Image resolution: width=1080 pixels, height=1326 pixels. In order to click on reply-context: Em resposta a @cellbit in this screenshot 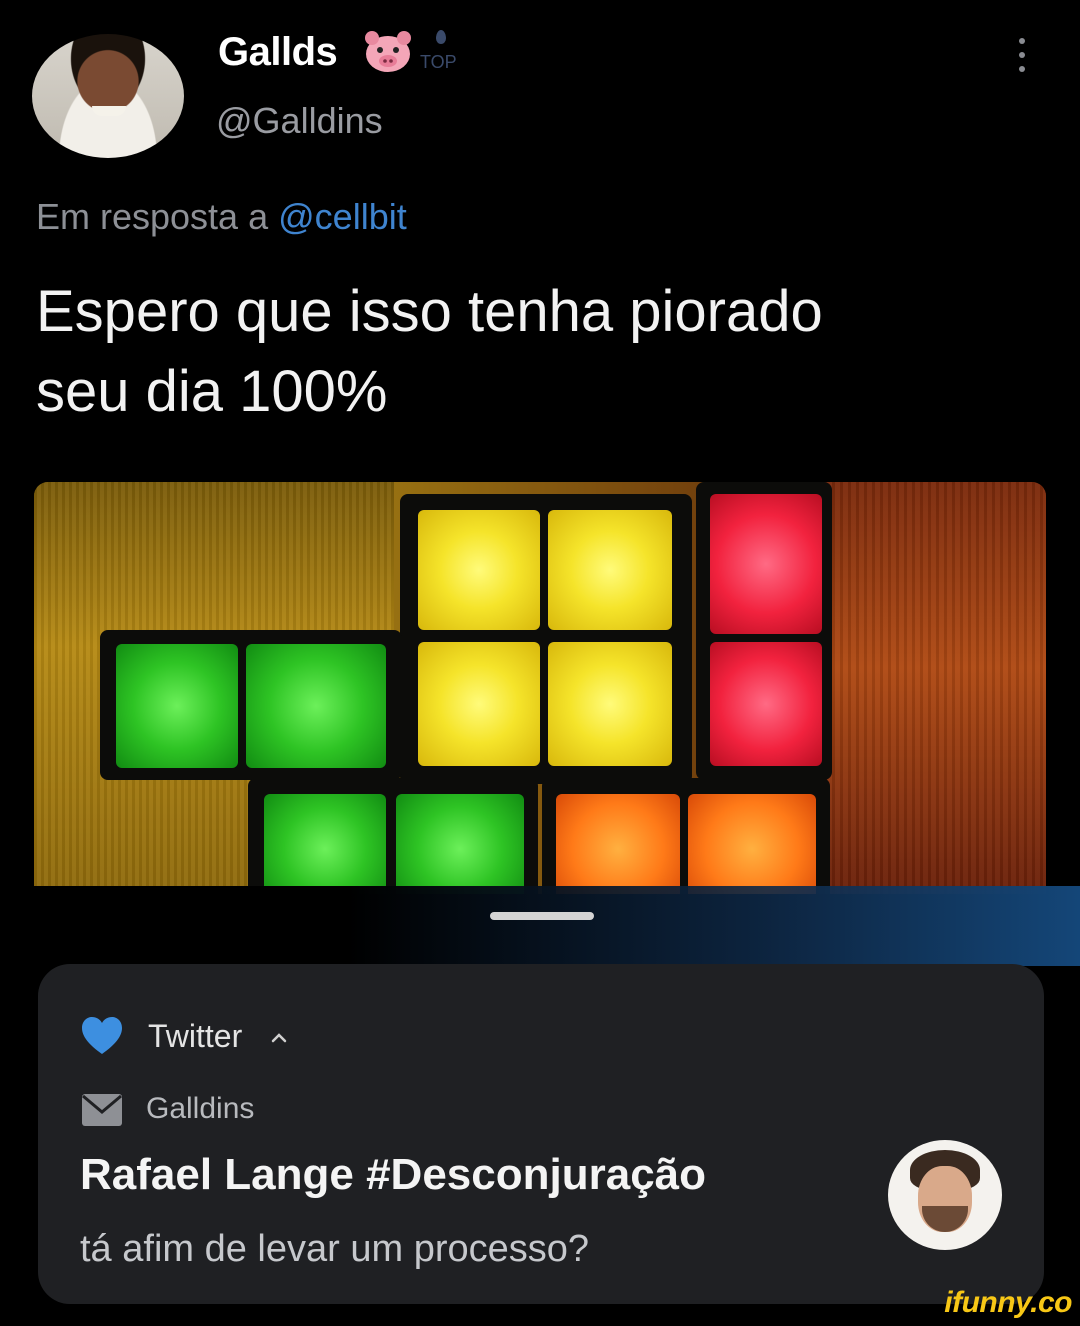, I will do `click(221, 217)`.